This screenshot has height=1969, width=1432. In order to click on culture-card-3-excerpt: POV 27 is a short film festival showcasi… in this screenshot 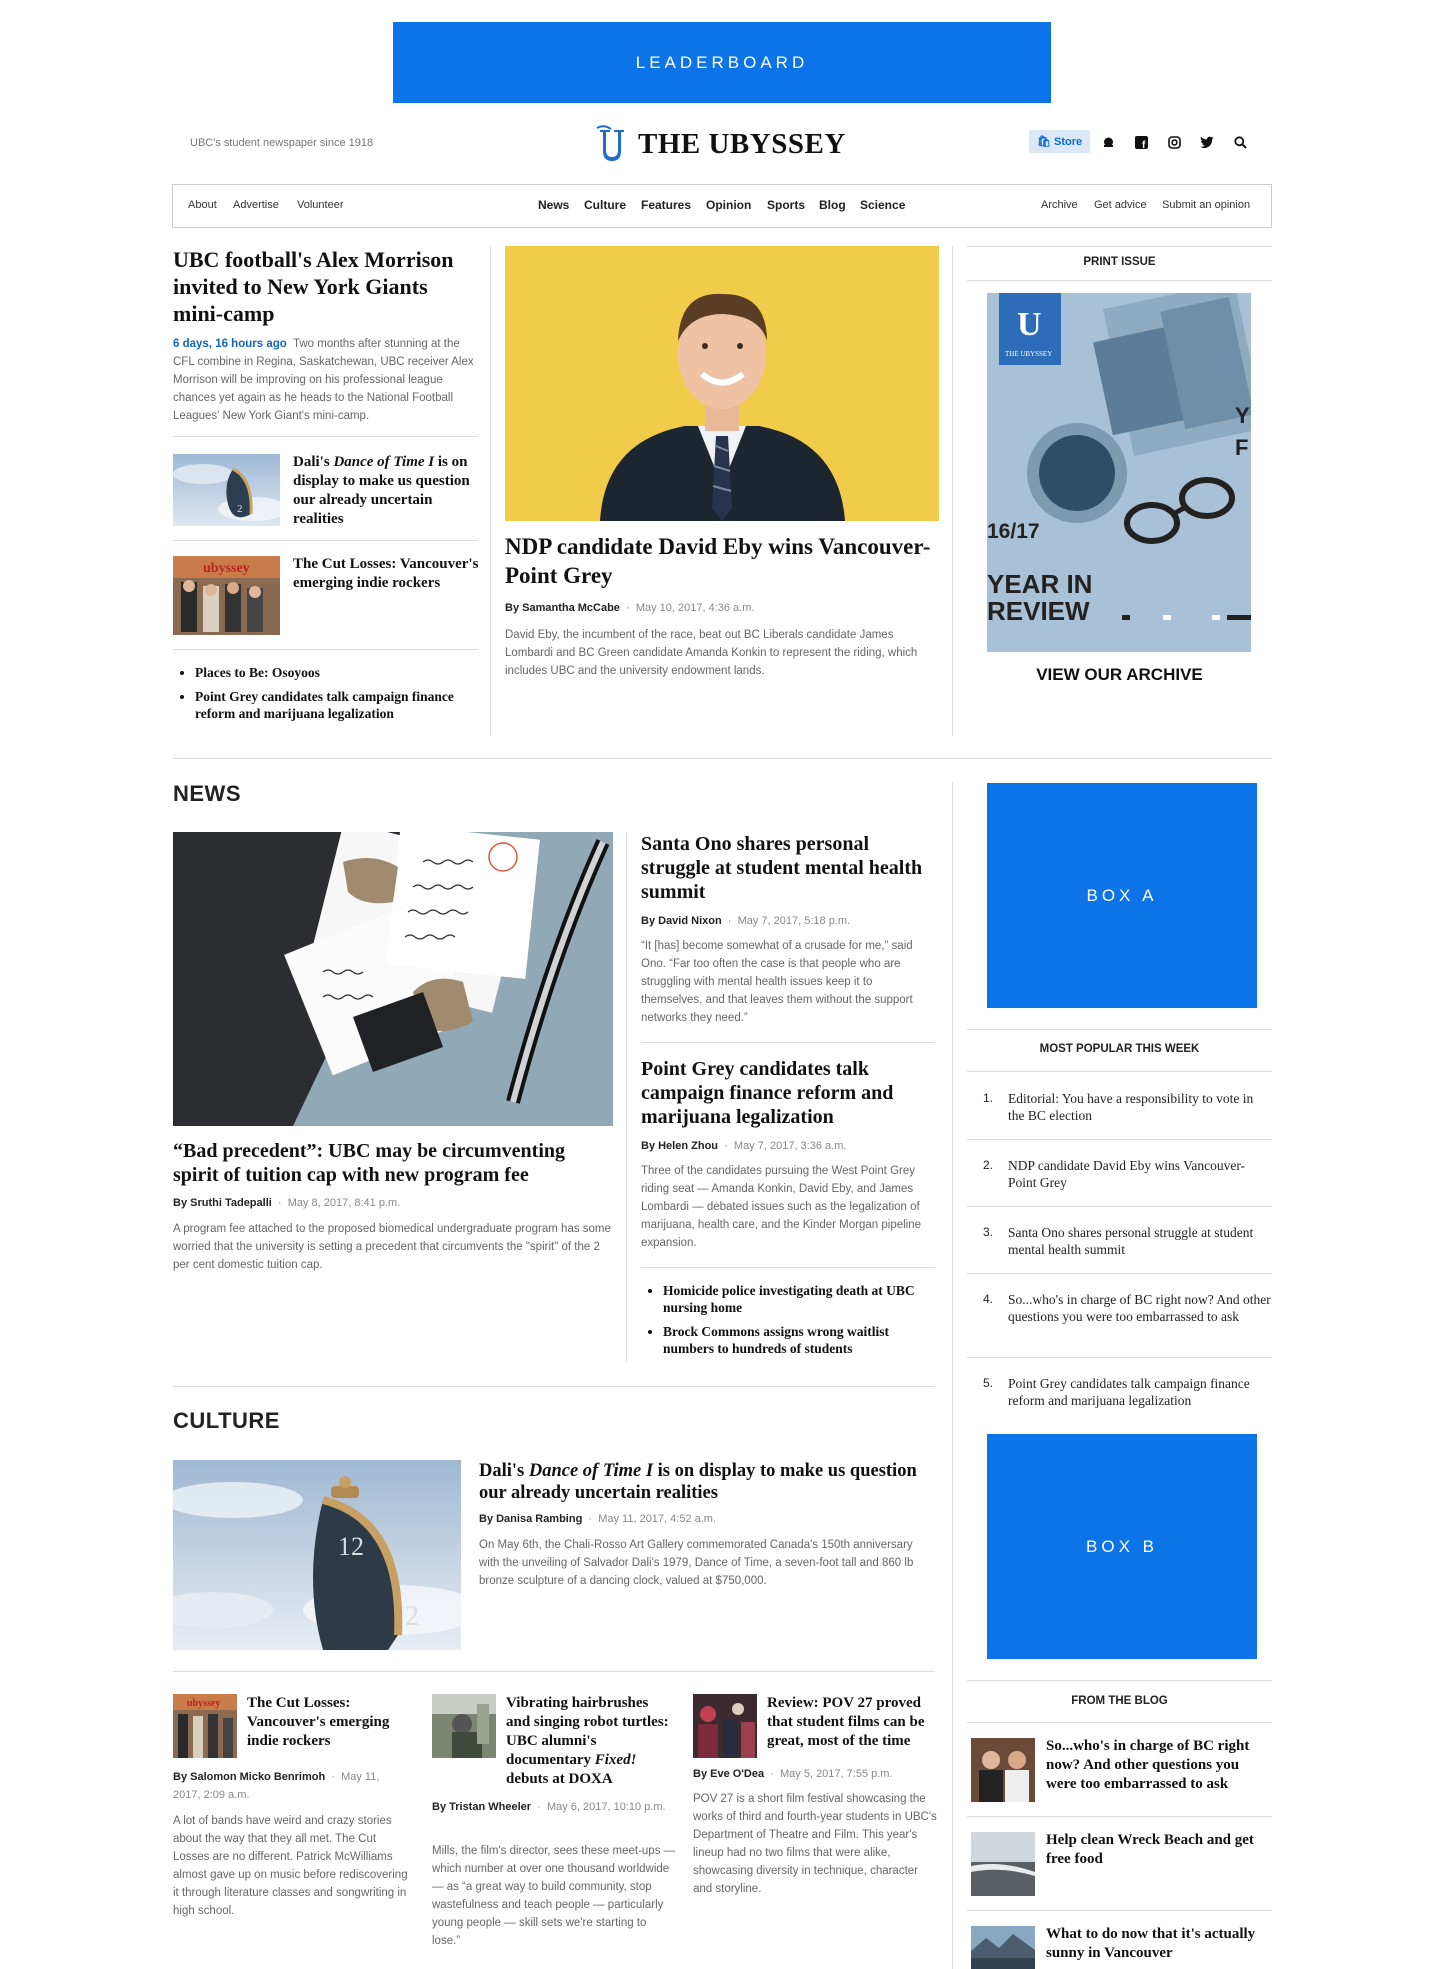, I will do `click(815, 1844)`.